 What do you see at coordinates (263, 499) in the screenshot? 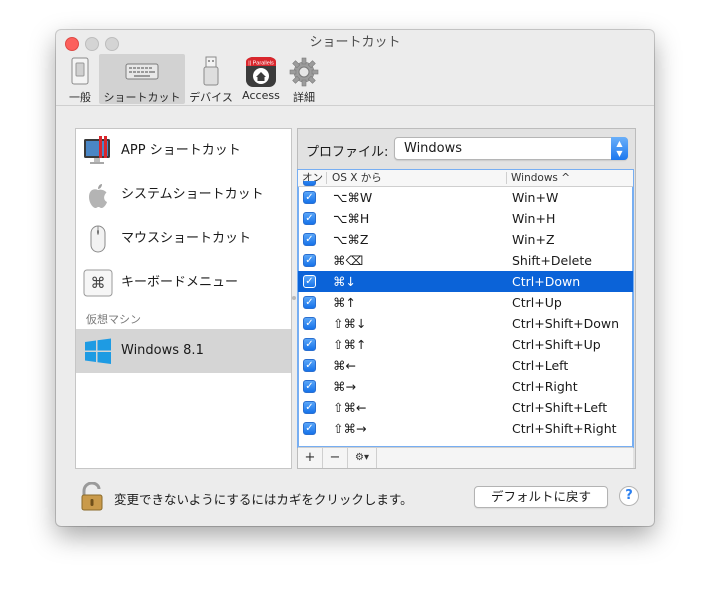
I see `lock-hint-text: 変更できないようにするにはカギをクリックします。` at bounding box center [263, 499].